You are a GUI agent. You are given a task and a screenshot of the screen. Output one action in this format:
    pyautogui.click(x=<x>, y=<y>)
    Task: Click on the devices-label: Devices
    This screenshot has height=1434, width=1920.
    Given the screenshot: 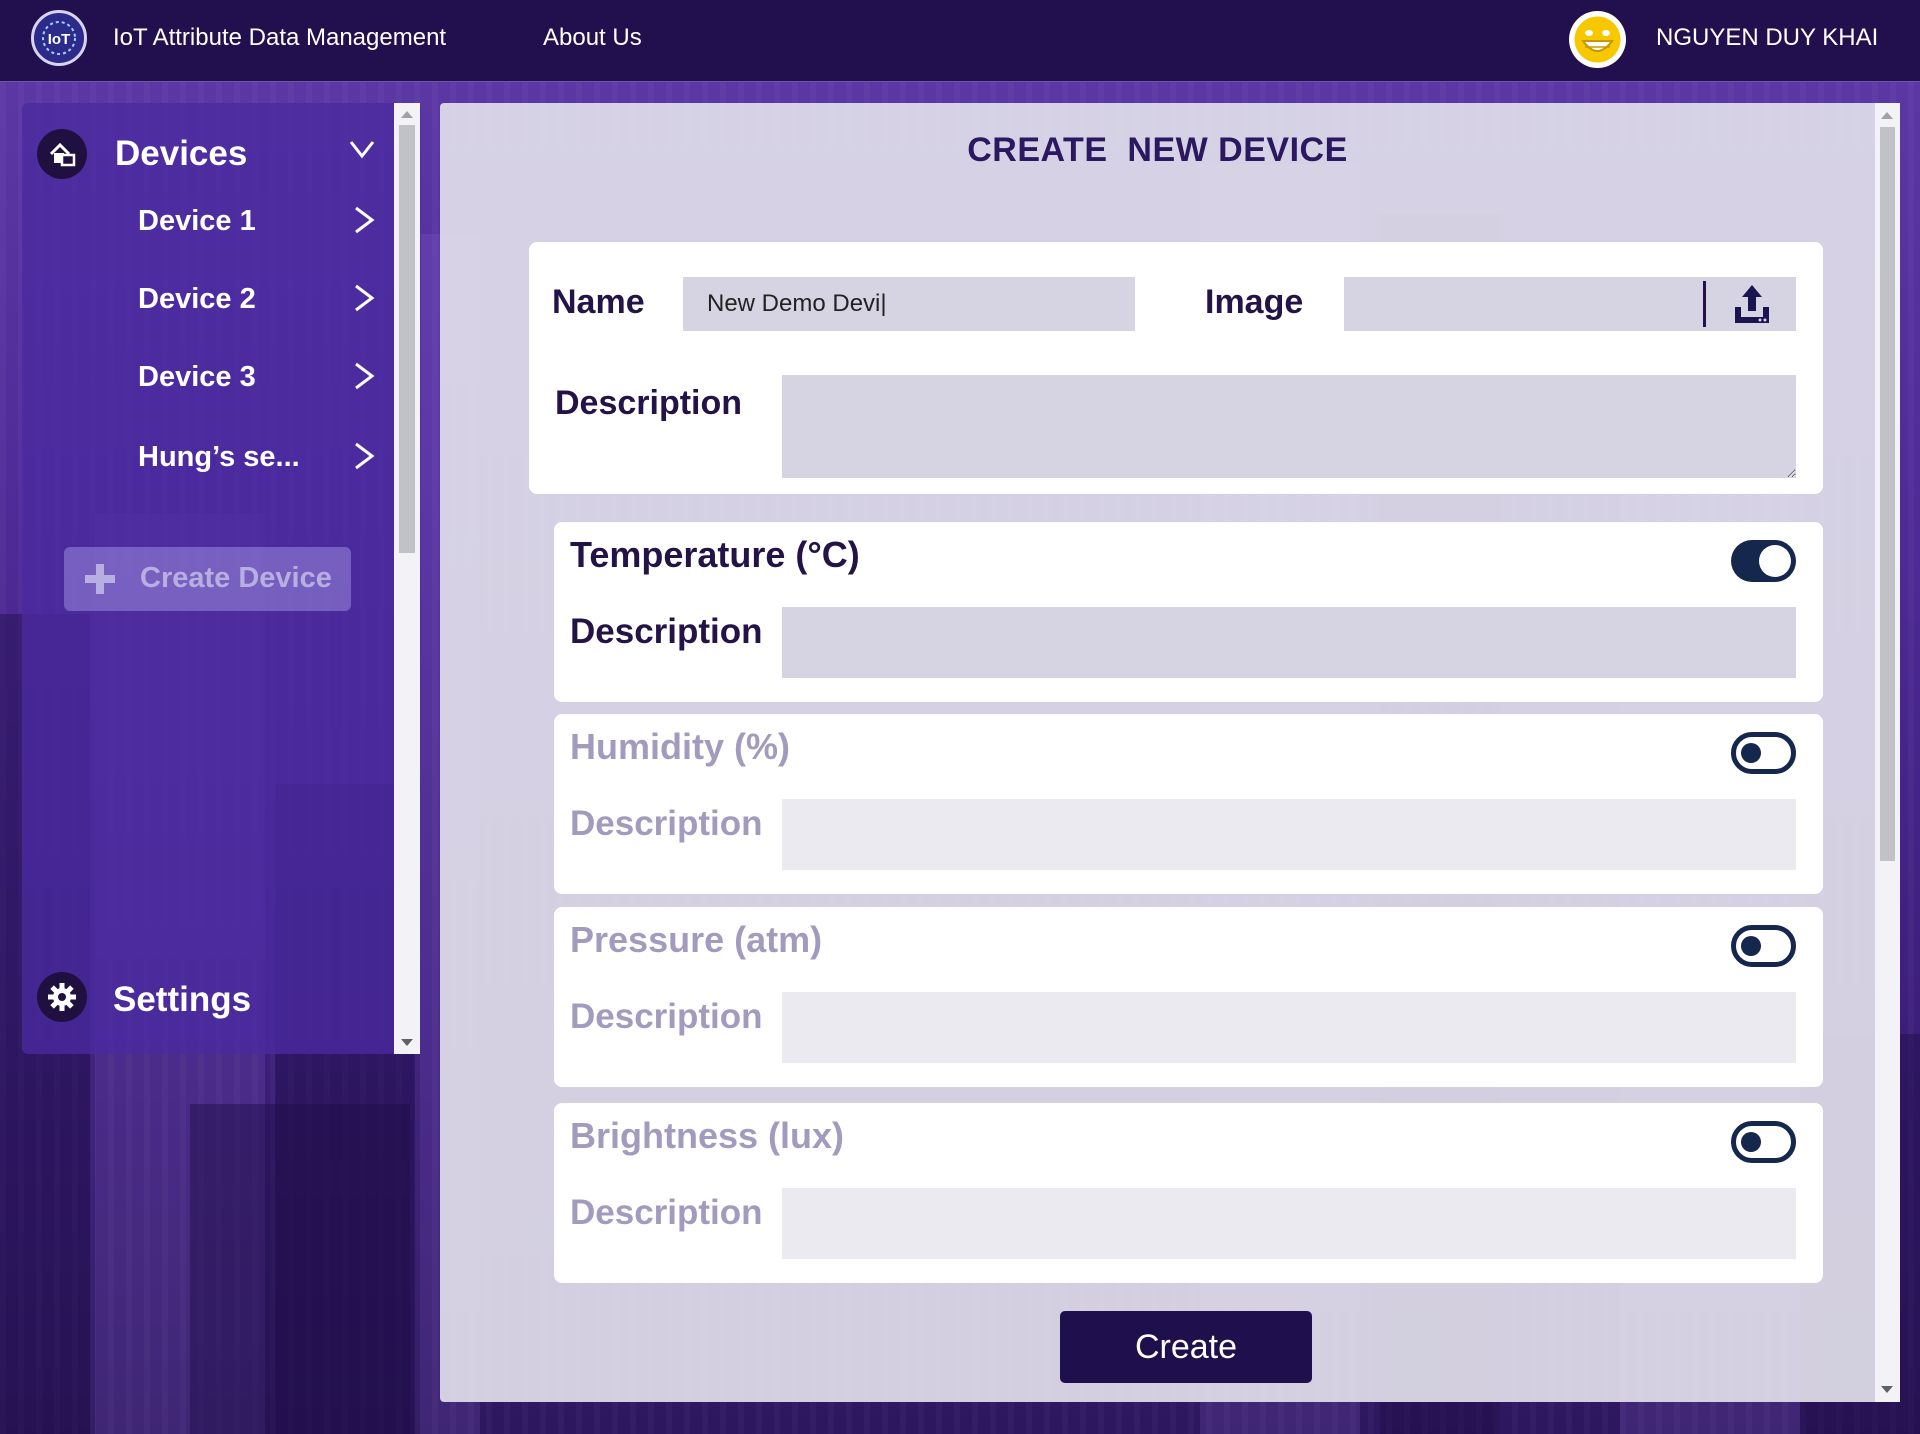 What is the action you would take?
    pyautogui.click(x=181, y=153)
    